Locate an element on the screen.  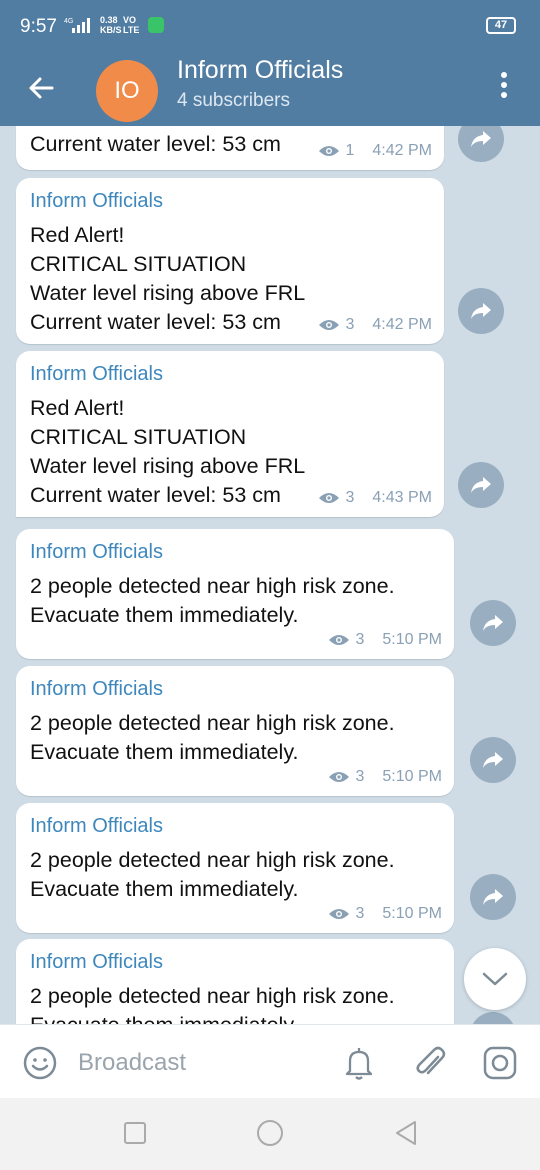
bell-icon is located at coordinates (359, 1063).